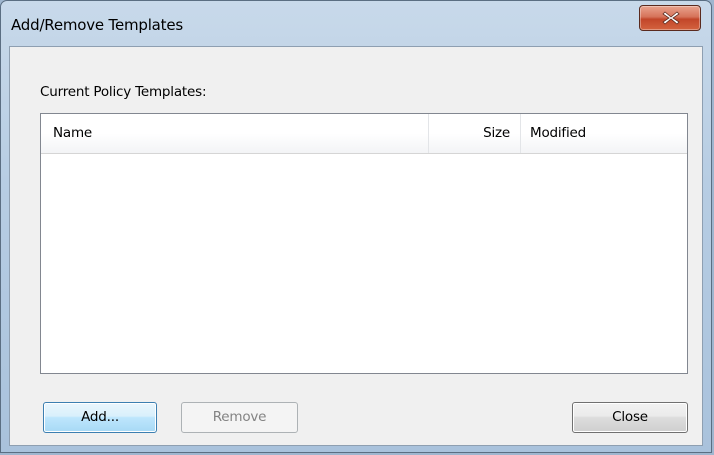  I want to click on list-header: Name Size Modified, so click(364, 134).